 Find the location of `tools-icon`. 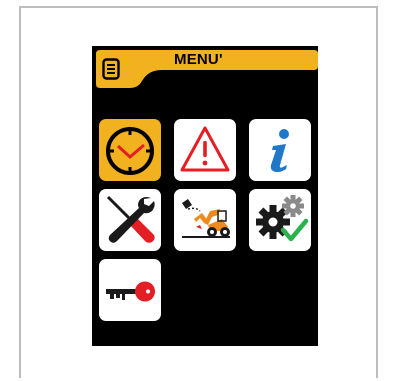

tools-icon is located at coordinates (130, 219).